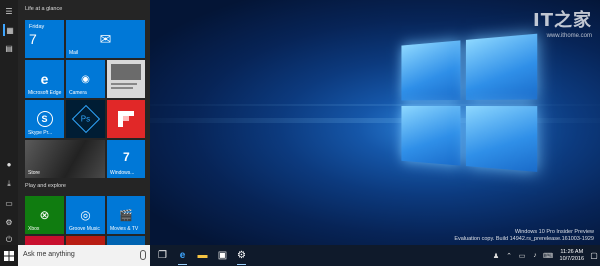  I want to click on tile-label: Movies & TV, so click(124, 229).